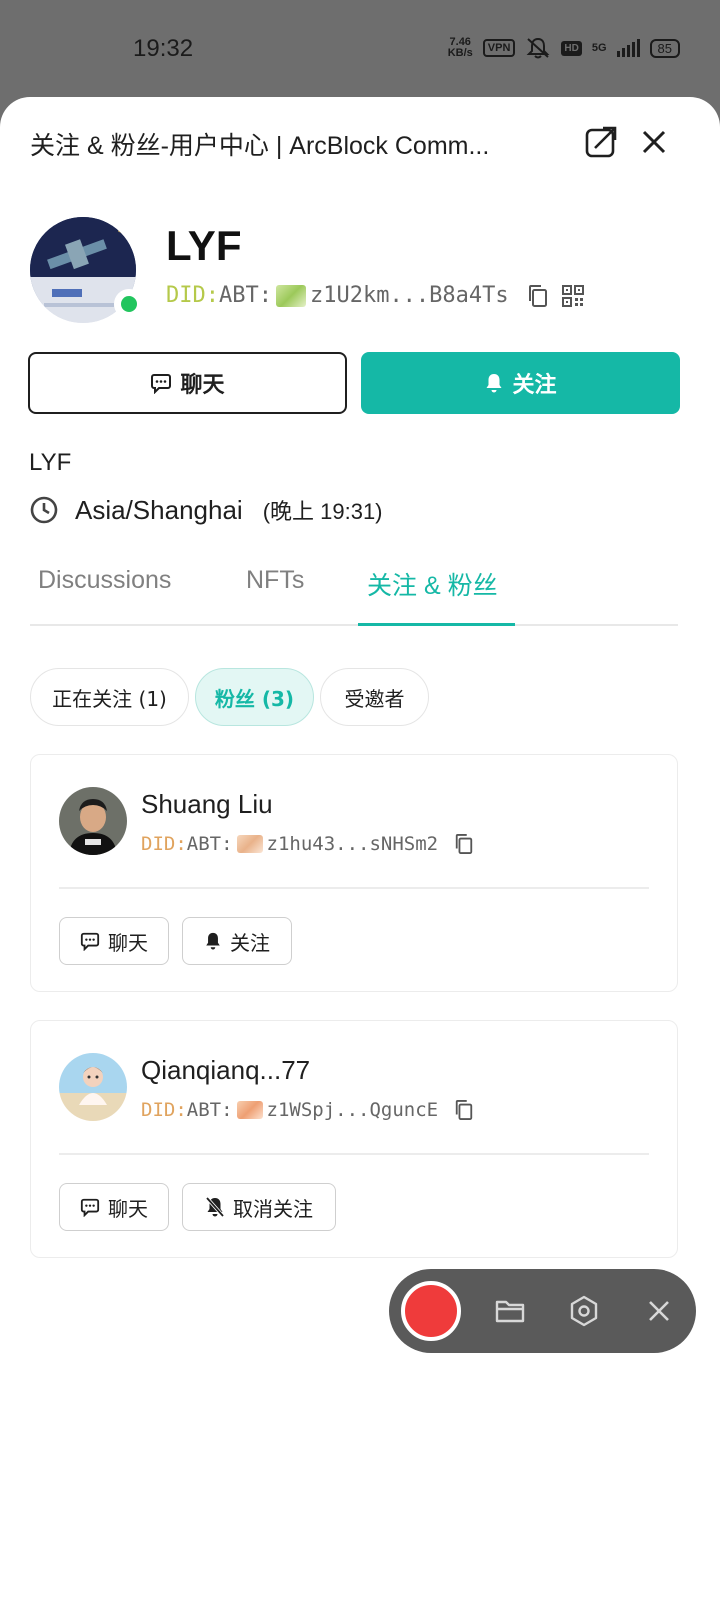  Describe the element at coordinates (664, 48) in the screenshot. I see `battery-icon: 85` at that location.